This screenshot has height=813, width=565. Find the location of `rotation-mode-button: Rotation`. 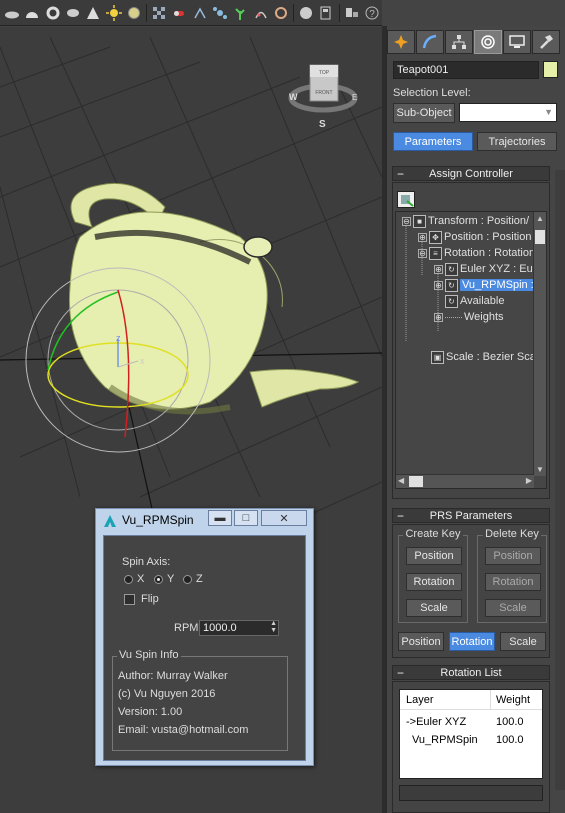

rotation-mode-button: Rotation is located at coordinates (472, 641).